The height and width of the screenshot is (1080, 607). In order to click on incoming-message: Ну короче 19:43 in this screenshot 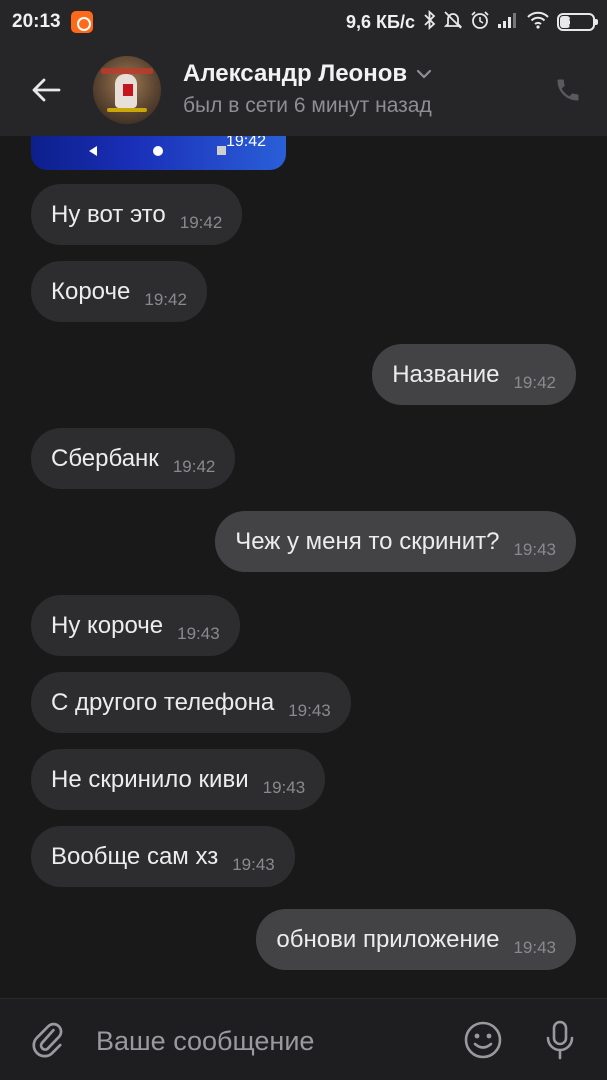, I will do `click(135, 625)`.